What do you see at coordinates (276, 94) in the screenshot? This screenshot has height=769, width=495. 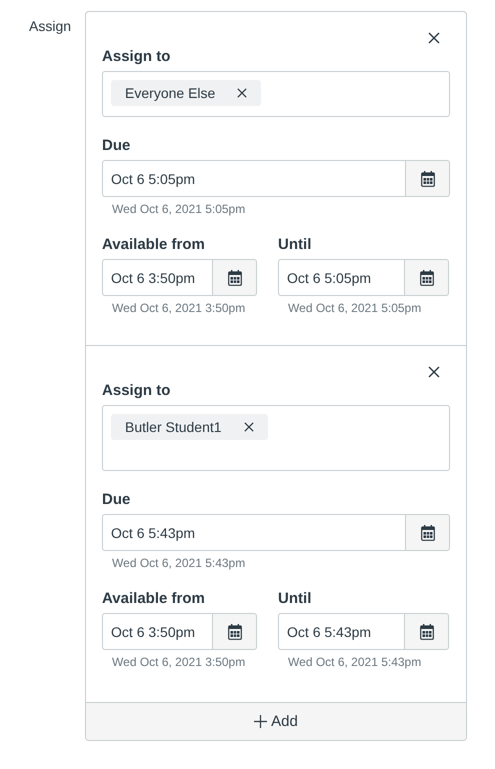 I see `assign-to-field: Everyone Else` at bounding box center [276, 94].